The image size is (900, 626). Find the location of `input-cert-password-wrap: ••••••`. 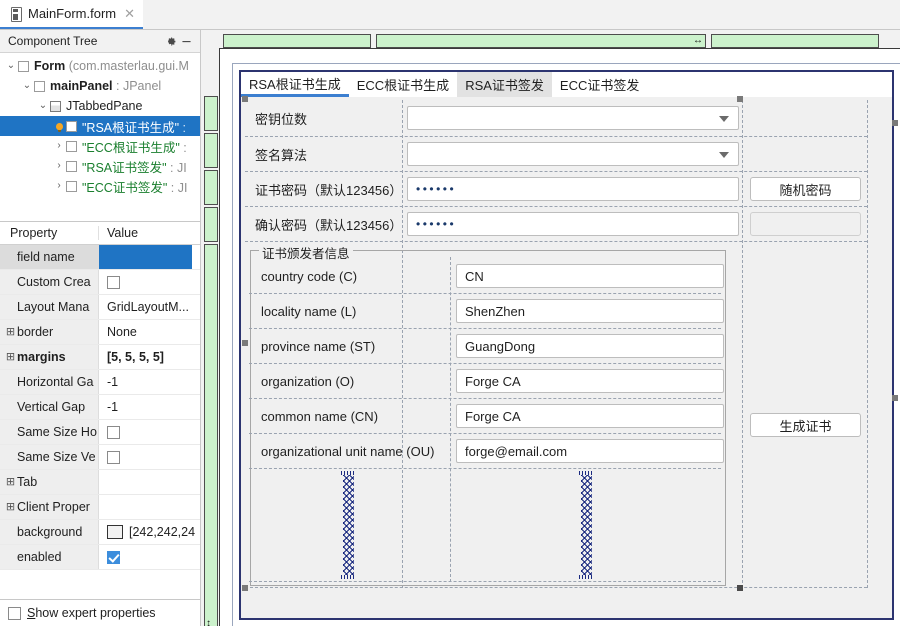

input-cert-password-wrap: •••••• is located at coordinates (573, 189).